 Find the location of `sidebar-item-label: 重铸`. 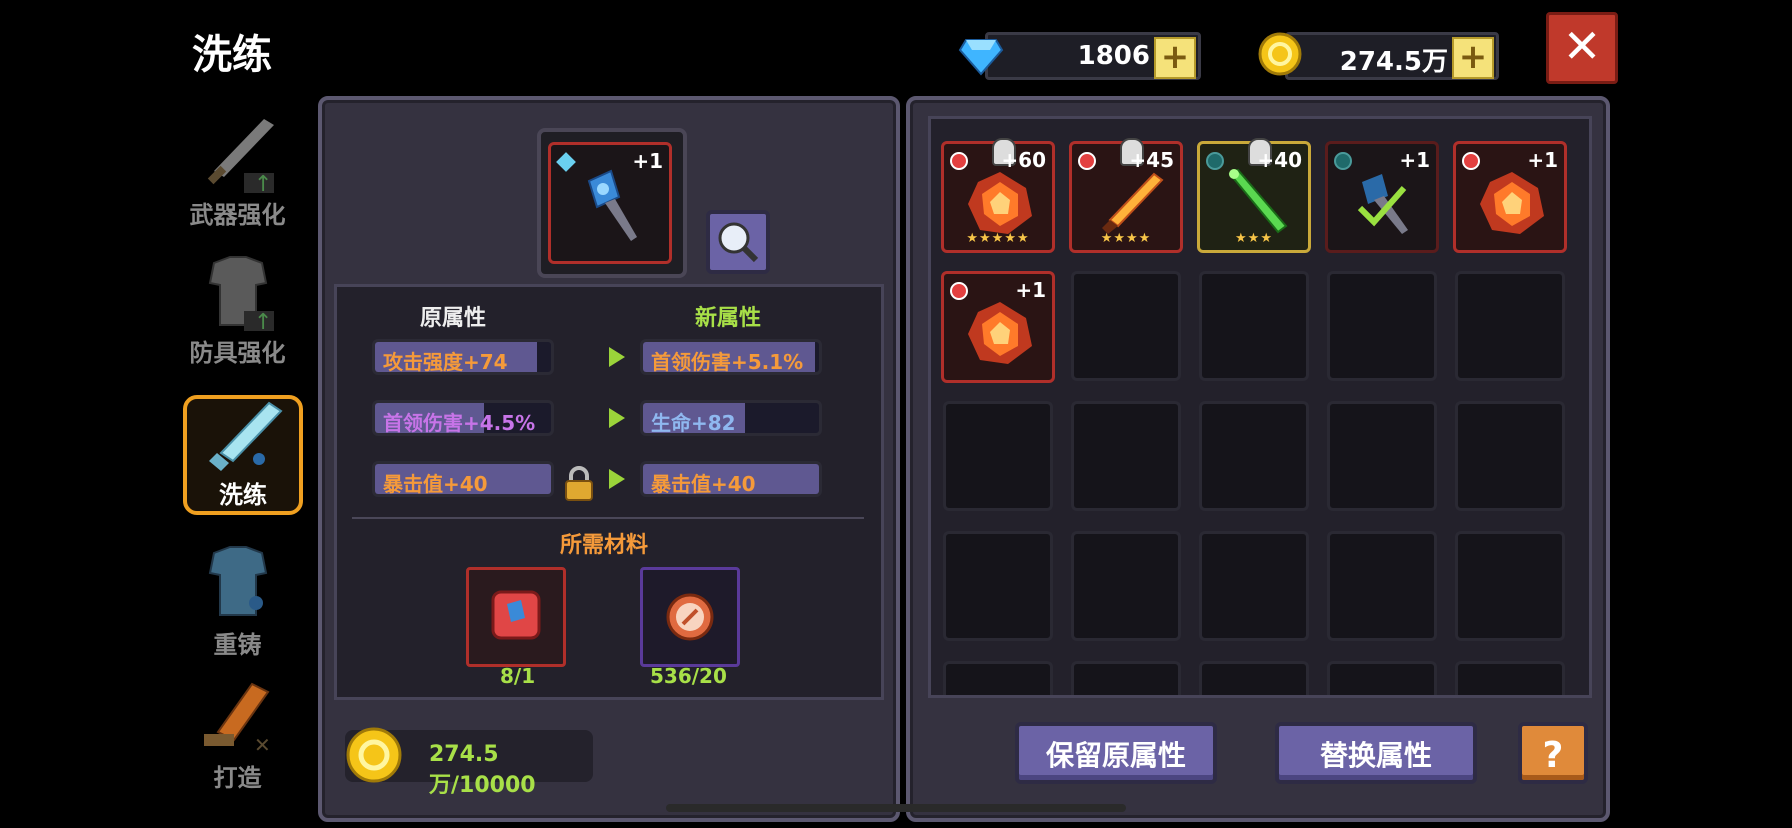

sidebar-item-label: 重铸 is located at coordinates (237, 645).